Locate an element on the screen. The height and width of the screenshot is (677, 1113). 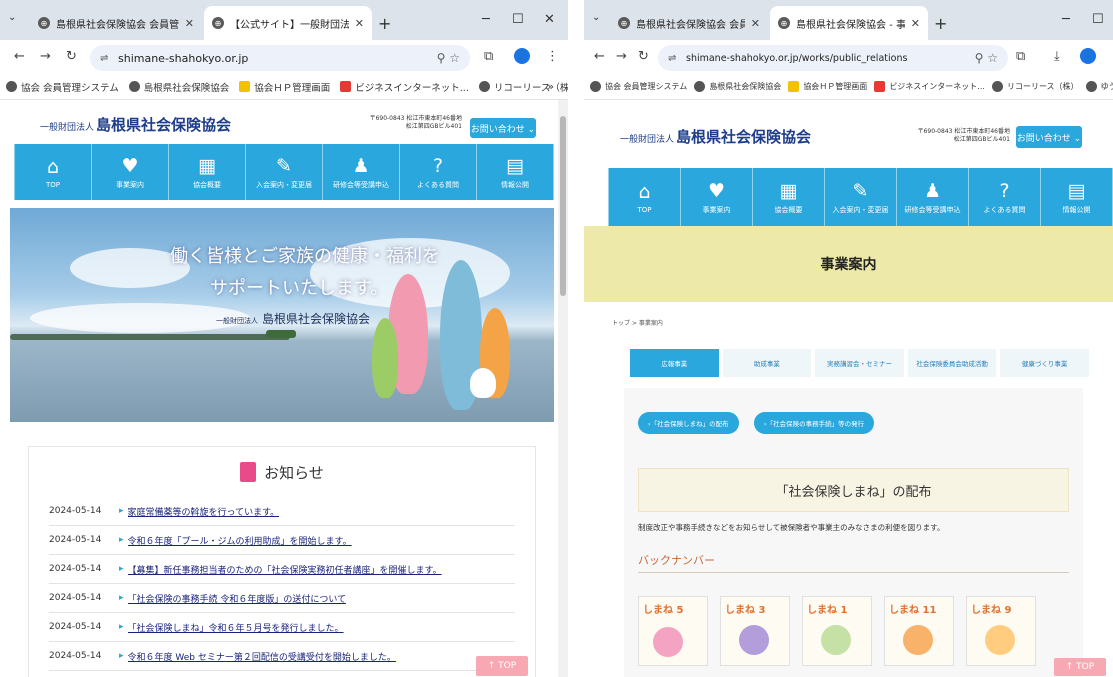
news-item: 2024-05-14 ▸ 「社会保険しまね」令和６年５月号を発行しました。 is located at coordinates (282, 627).